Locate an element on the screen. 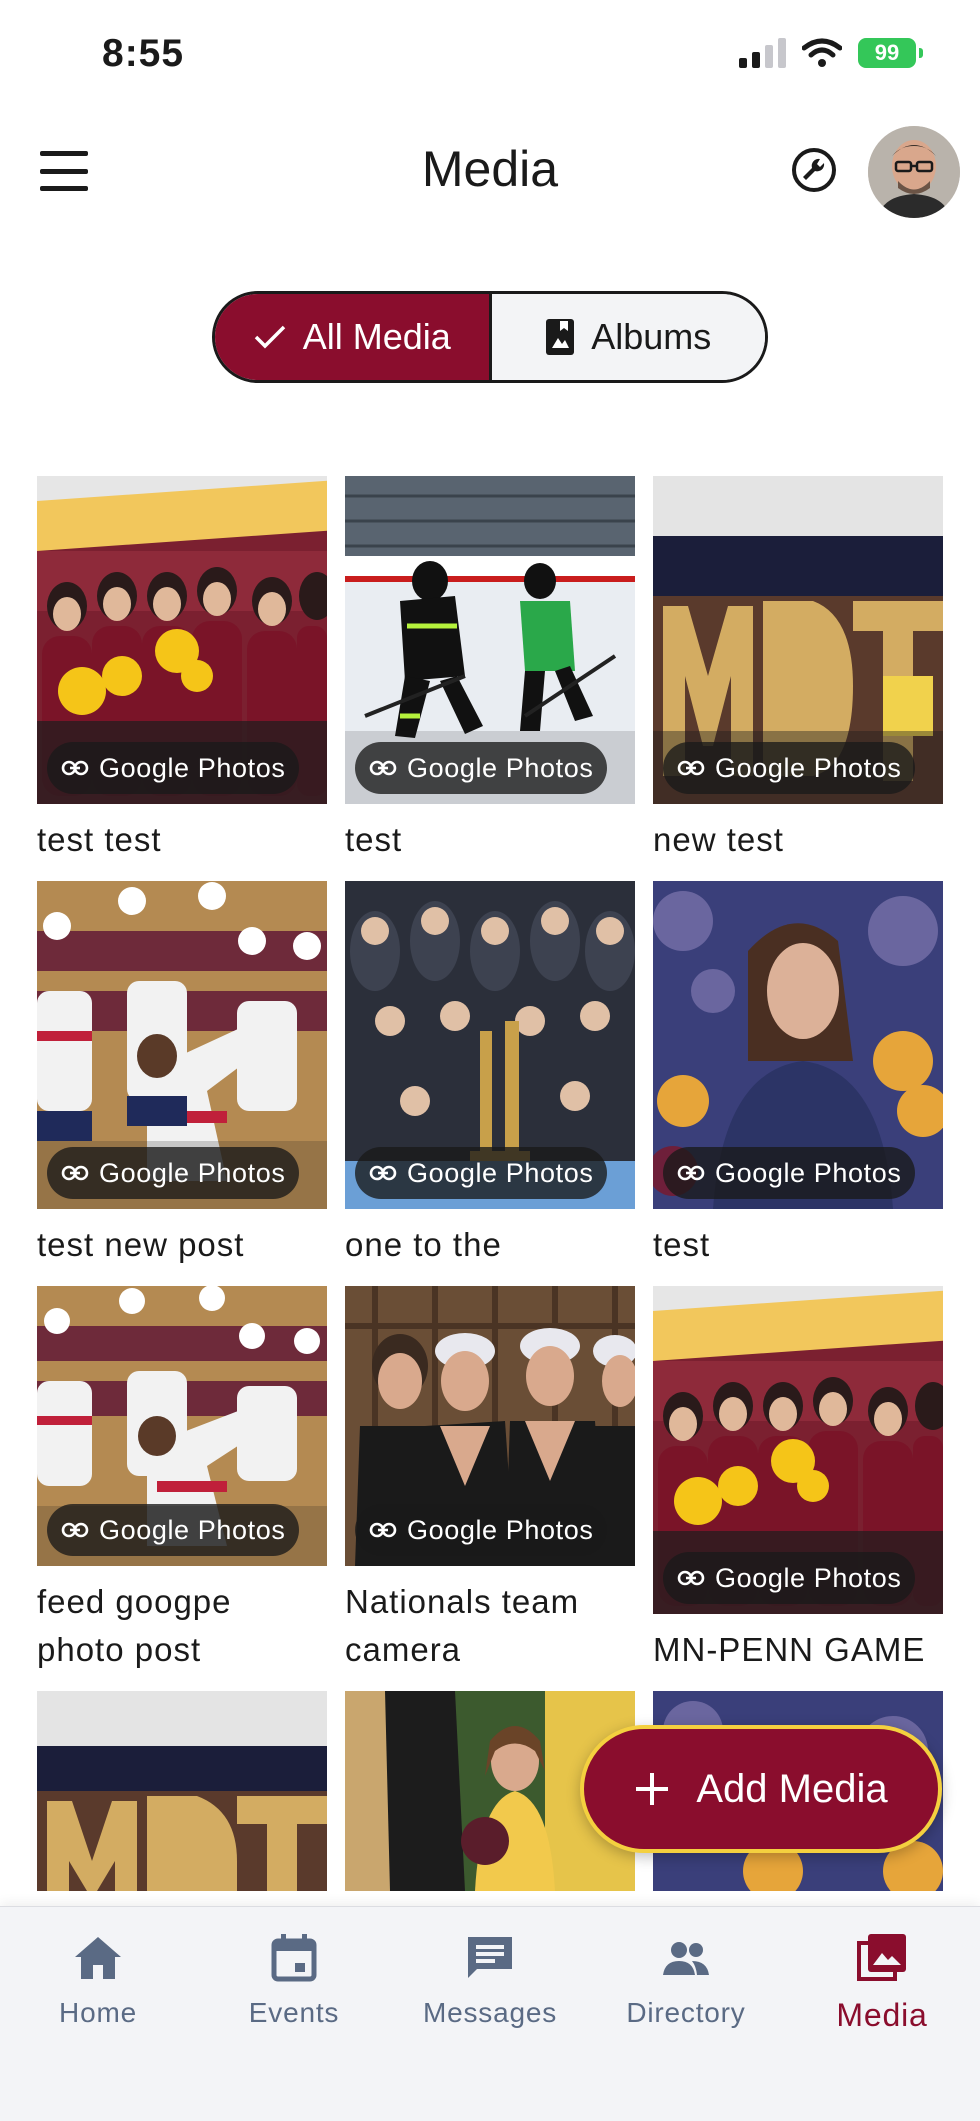 The image size is (980, 2121). nav-messages-label: Messages is located at coordinates (489, 2012).